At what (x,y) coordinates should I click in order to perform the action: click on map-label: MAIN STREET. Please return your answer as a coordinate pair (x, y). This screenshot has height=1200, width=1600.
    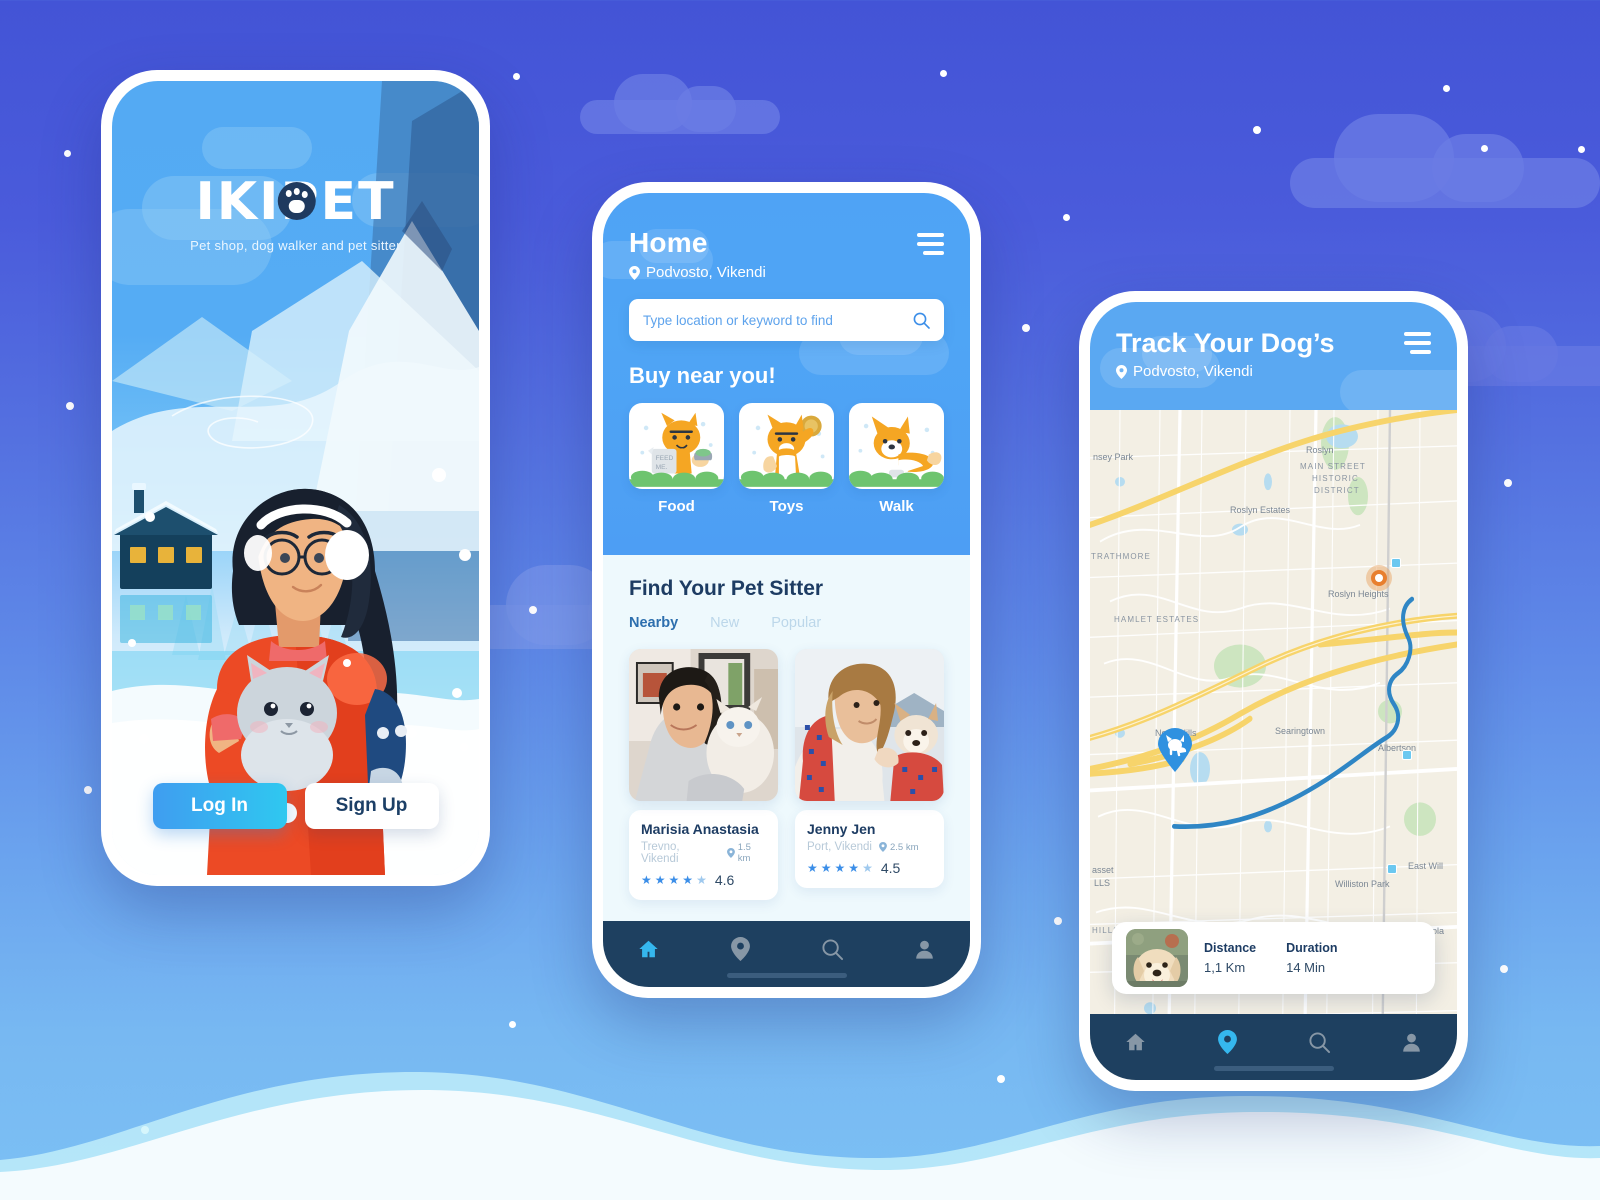
    Looking at the image, I should click on (1333, 466).